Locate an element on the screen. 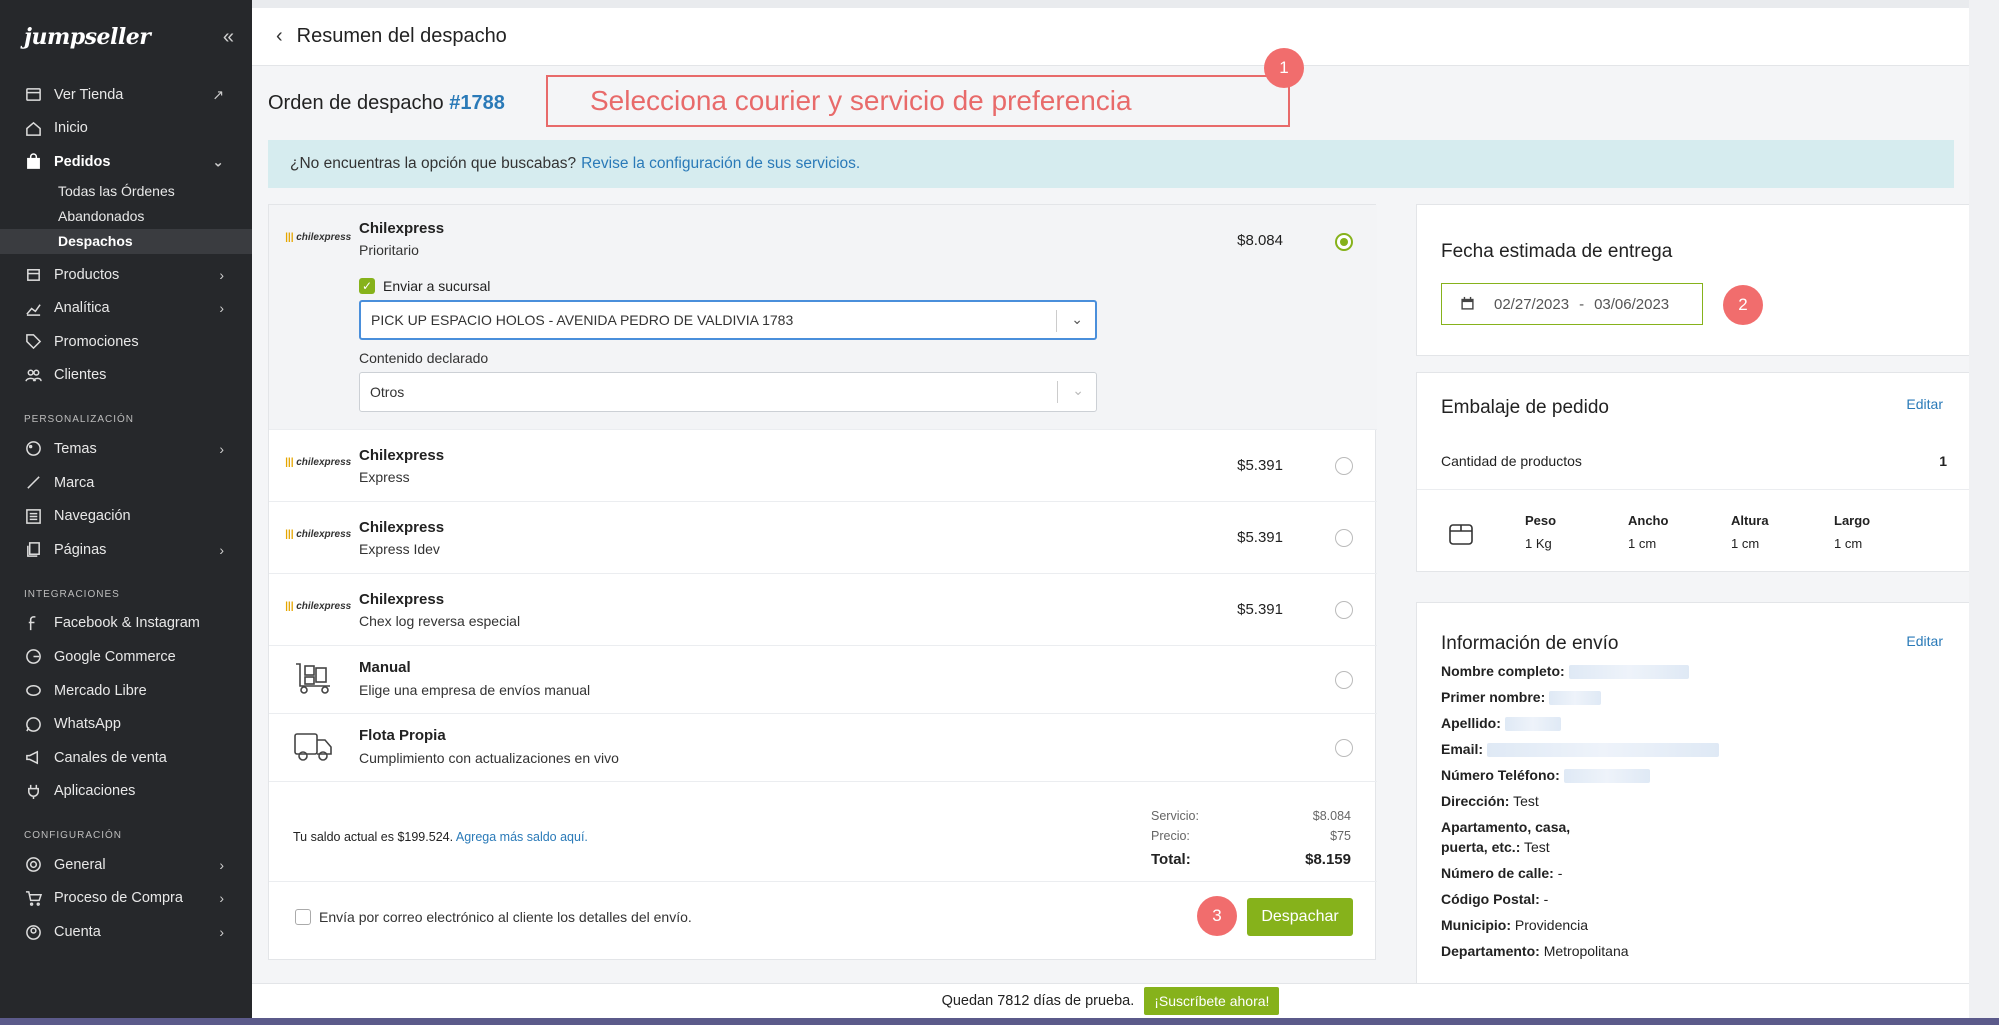  sidebar-item-temas: Temas › is located at coordinates (126, 449).